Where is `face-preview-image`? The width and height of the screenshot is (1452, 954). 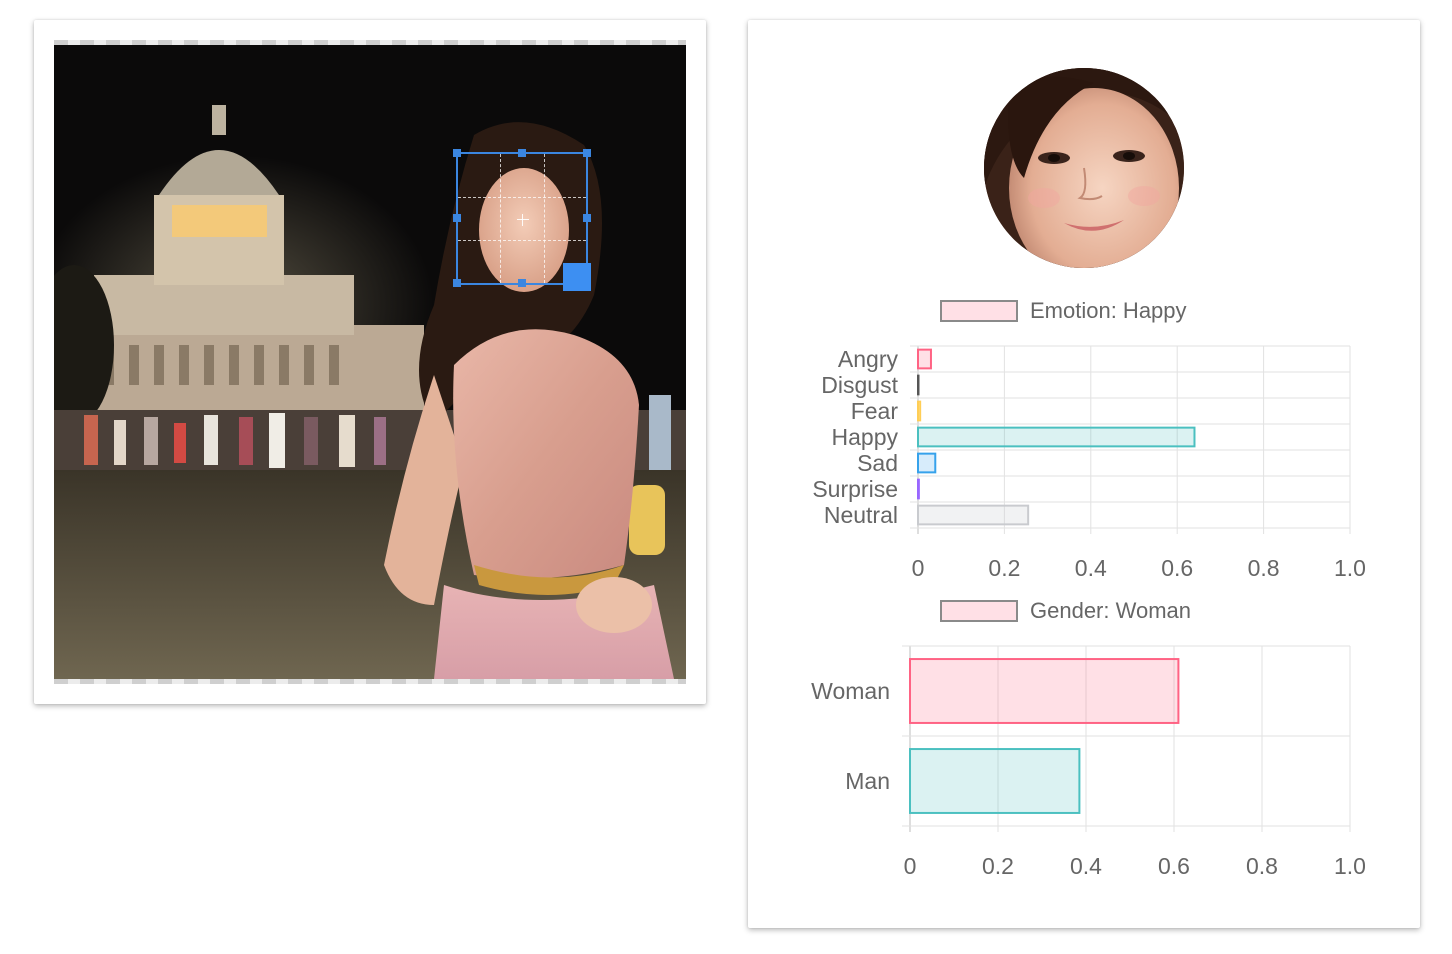 face-preview-image is located at coordinates (1084, 168).